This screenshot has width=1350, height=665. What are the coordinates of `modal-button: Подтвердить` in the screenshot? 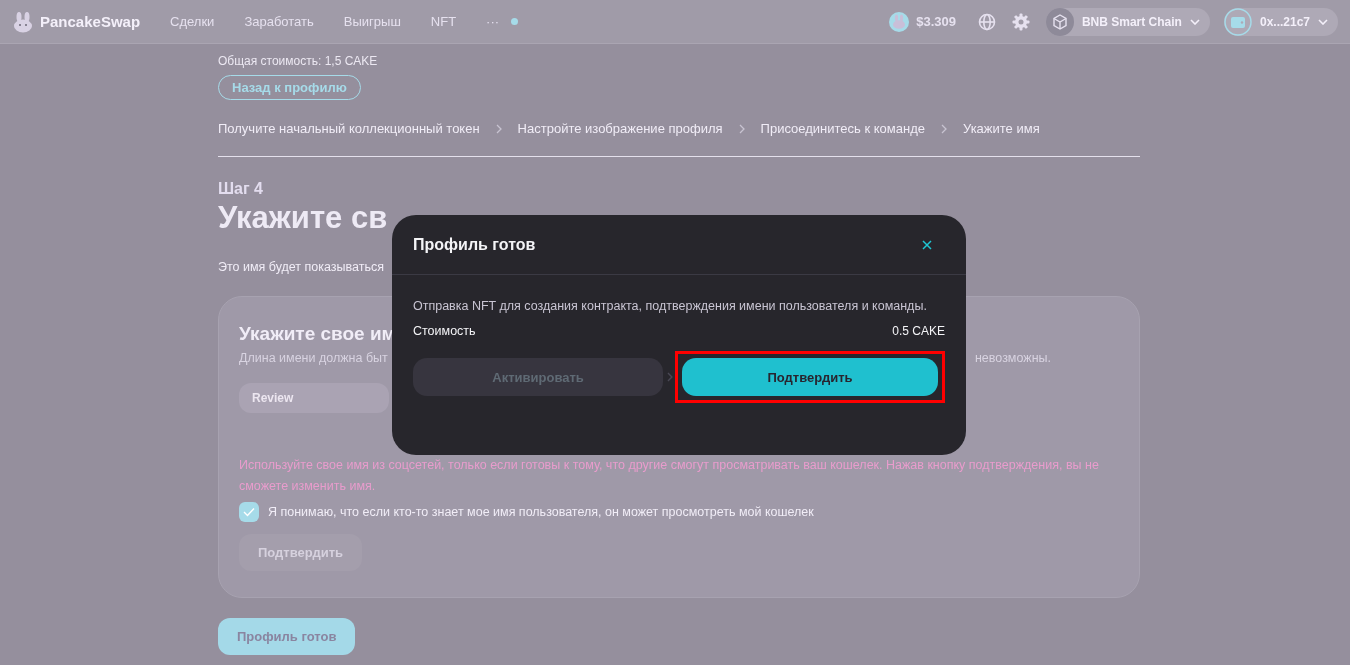 It's located at (810, 377).